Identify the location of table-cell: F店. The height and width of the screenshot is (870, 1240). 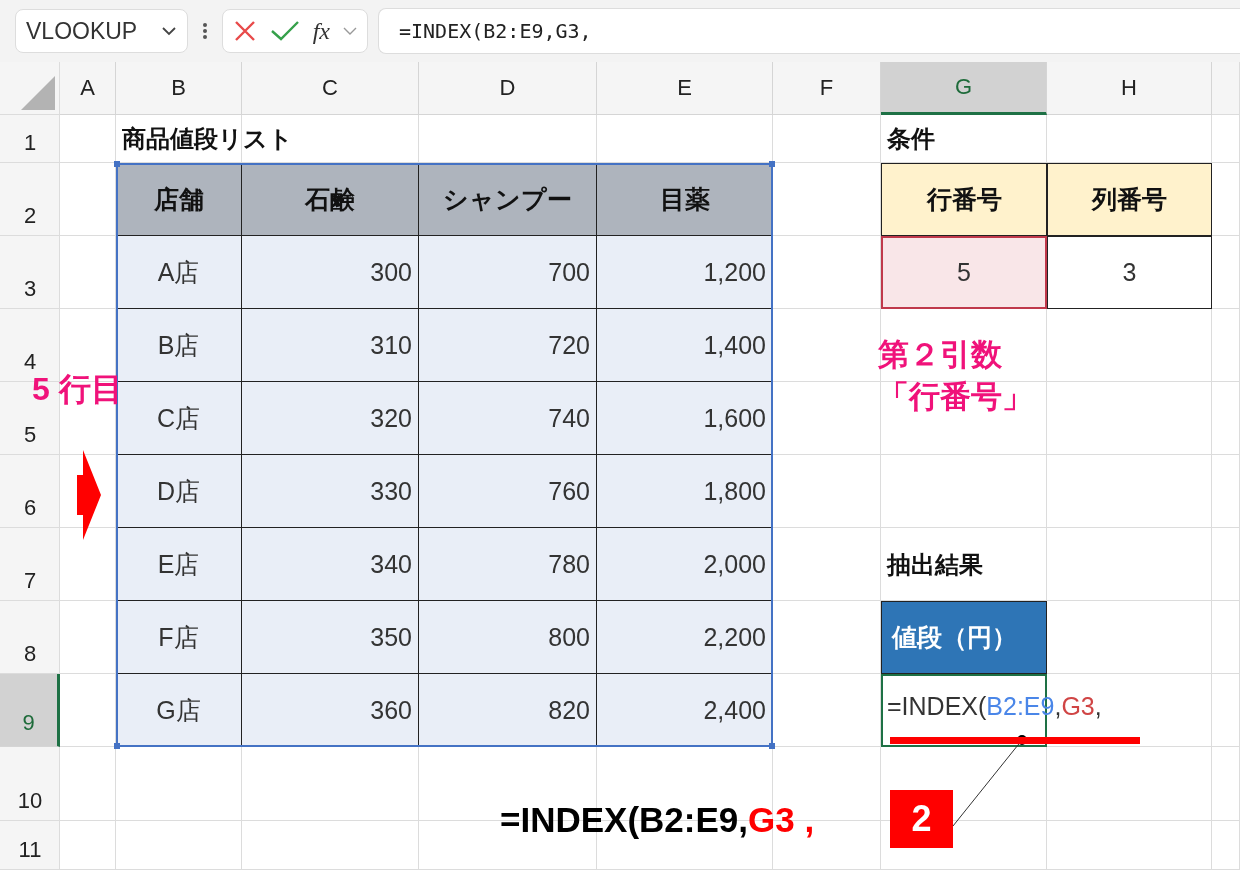
(179, 637).